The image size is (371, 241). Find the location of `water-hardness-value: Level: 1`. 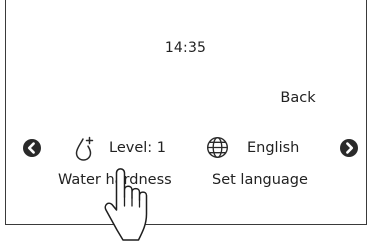

water-hardness-value: Level: 1 is located at coordinates (137, 148).